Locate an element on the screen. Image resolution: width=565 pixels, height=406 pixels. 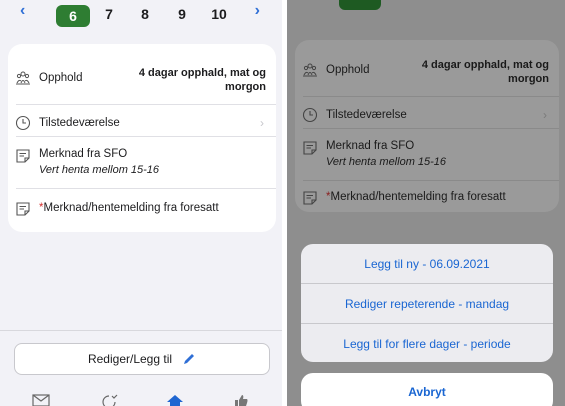
tab-bar is located at coordinates (141, 397).